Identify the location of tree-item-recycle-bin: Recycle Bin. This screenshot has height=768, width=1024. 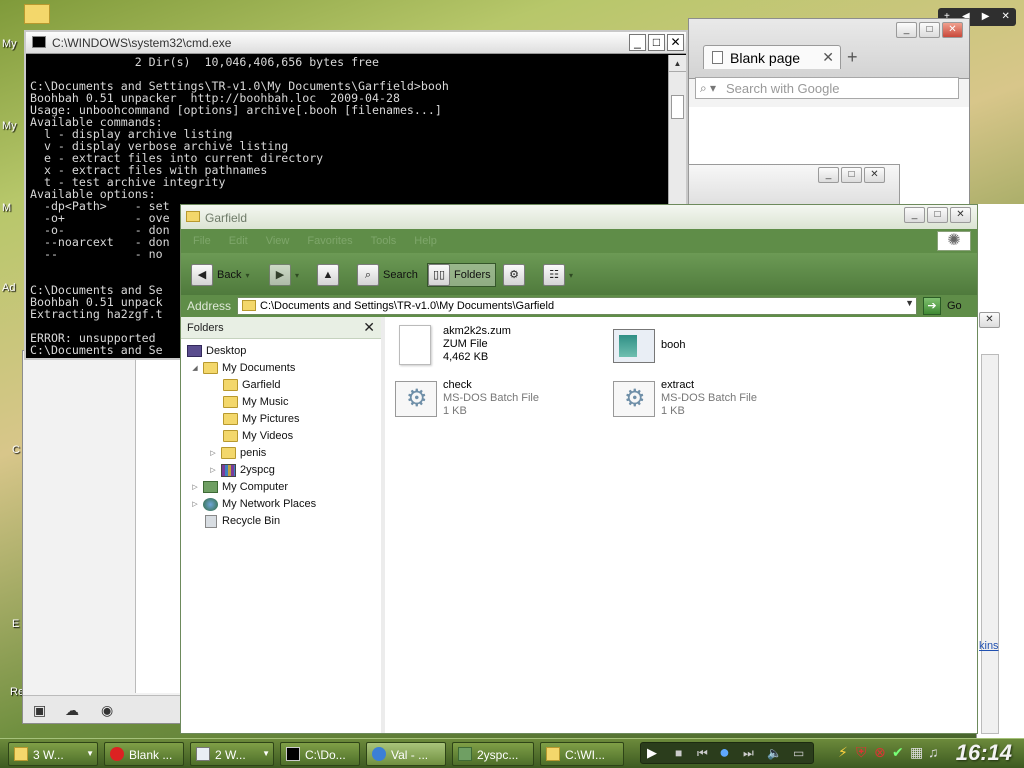
(241, 521).